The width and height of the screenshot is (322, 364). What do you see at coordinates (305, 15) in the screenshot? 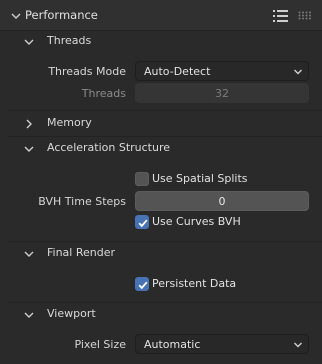
I see `drag-grip-icon` at bounding box center [305, 15].